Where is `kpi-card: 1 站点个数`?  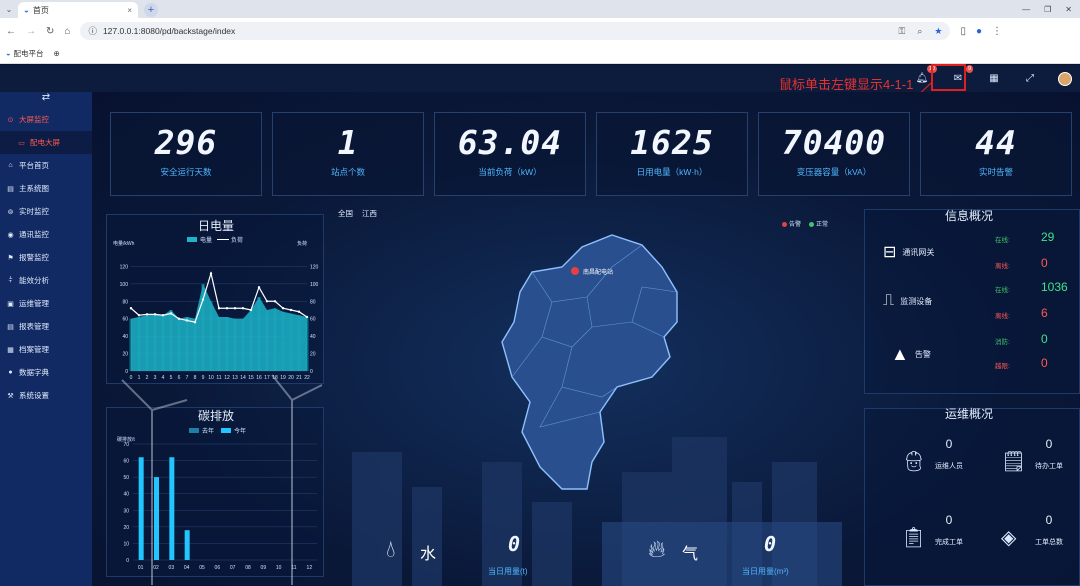 kpi-card: 1 站点个数 is located at coordinates (348, 154).